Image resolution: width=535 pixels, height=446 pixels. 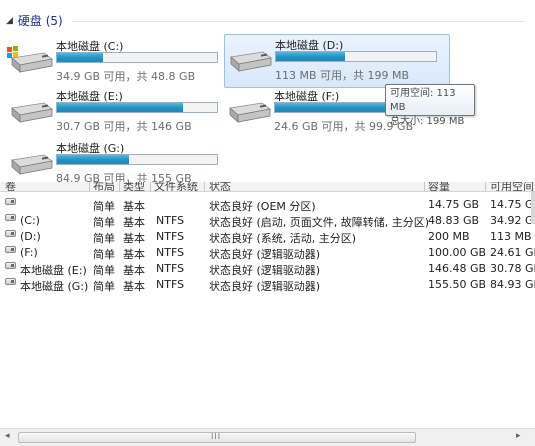 I want to click on scrollbar-thumb: III, so click(x=217, y=437).